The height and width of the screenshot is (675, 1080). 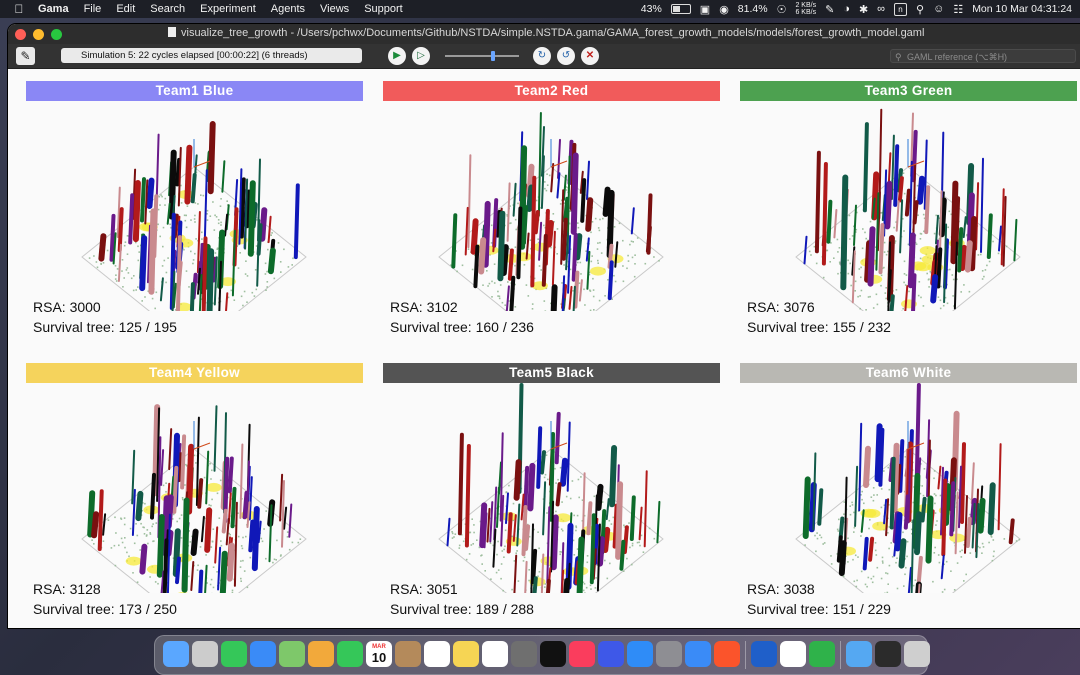 I want to click on dock-screen-recording-icon, so click(x=888, y=654).